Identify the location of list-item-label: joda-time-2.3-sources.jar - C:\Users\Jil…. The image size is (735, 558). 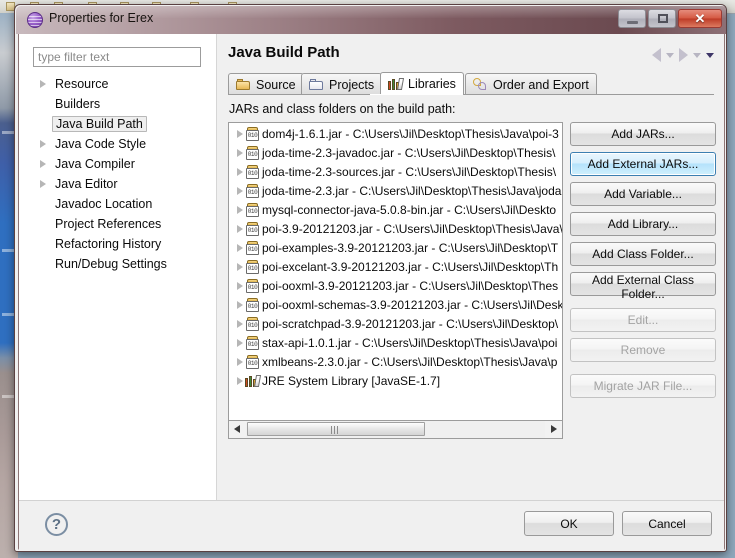
(409, 172).